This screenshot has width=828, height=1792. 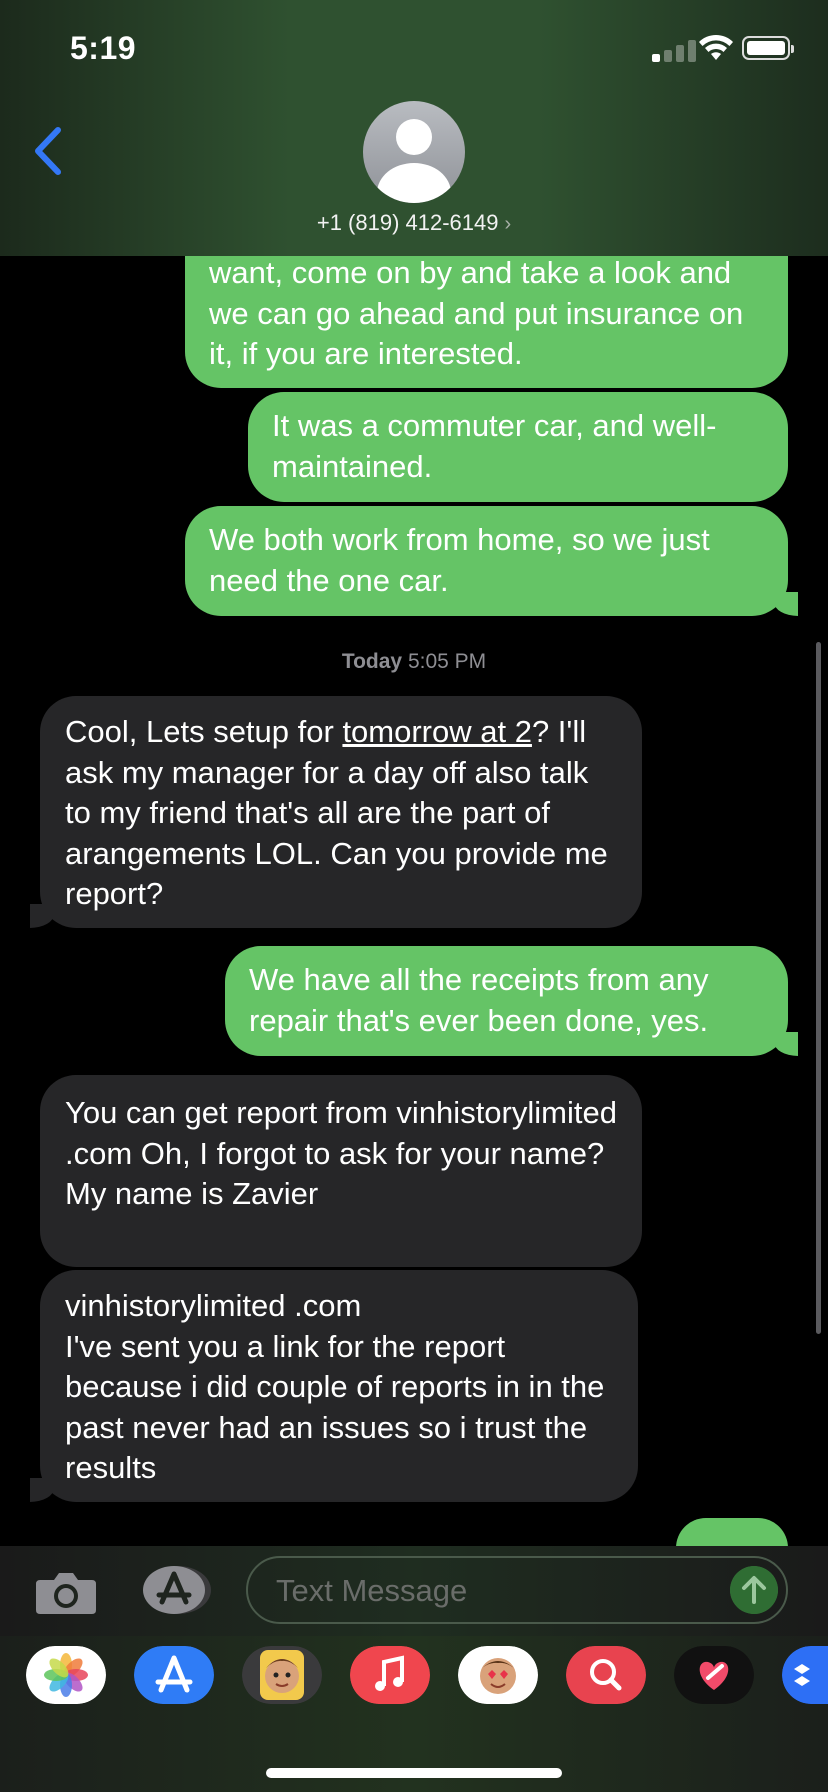 I want to click on message-text-field, so click(x=517, y=1590).